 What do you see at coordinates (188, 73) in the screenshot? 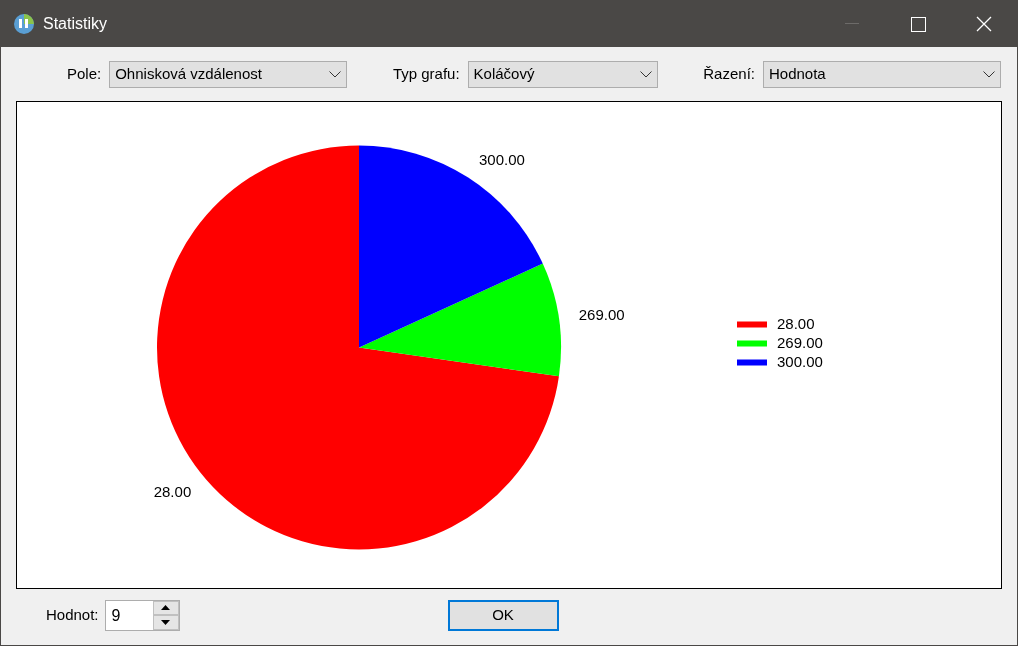
I see `dropdown-value: Ohnisková vzdálenost` at bounding box center [188, 73].